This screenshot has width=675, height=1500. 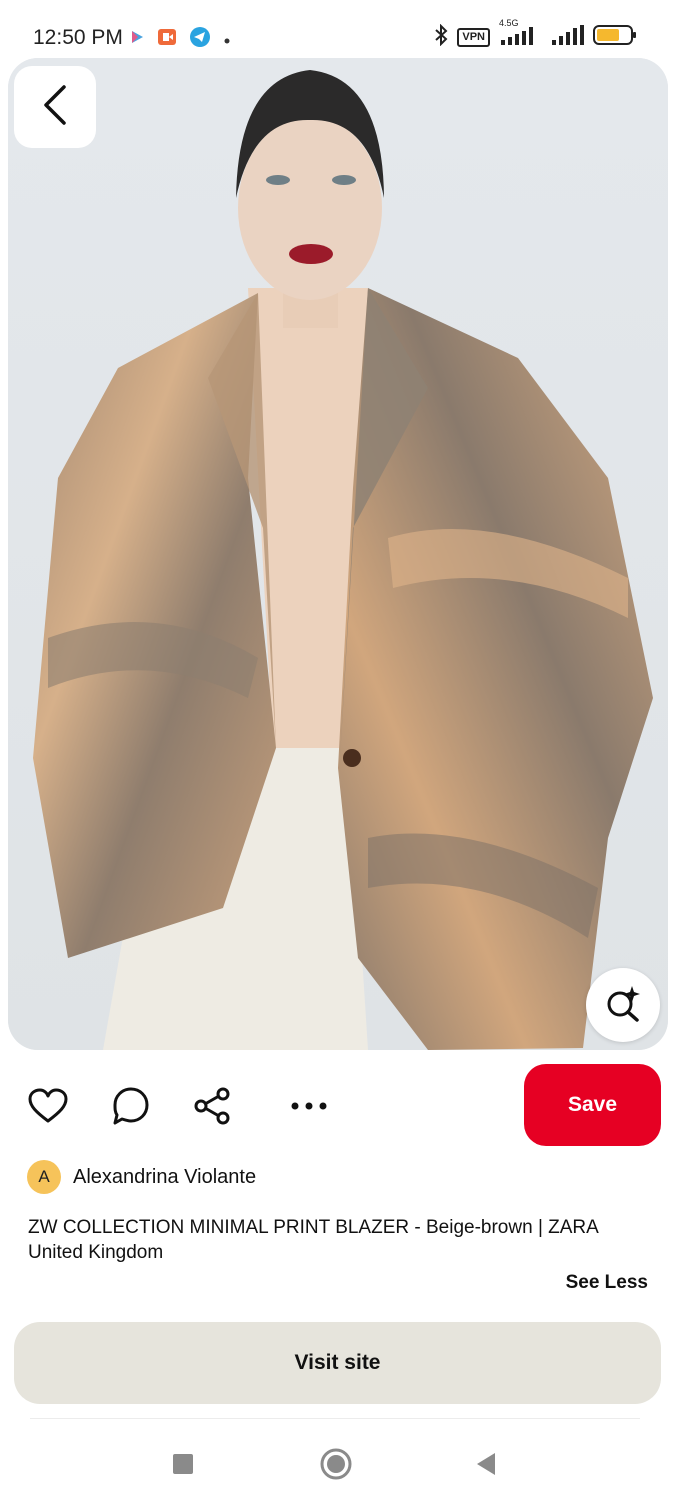 I want to click on comment-icon, so click(x=131, y=1106).